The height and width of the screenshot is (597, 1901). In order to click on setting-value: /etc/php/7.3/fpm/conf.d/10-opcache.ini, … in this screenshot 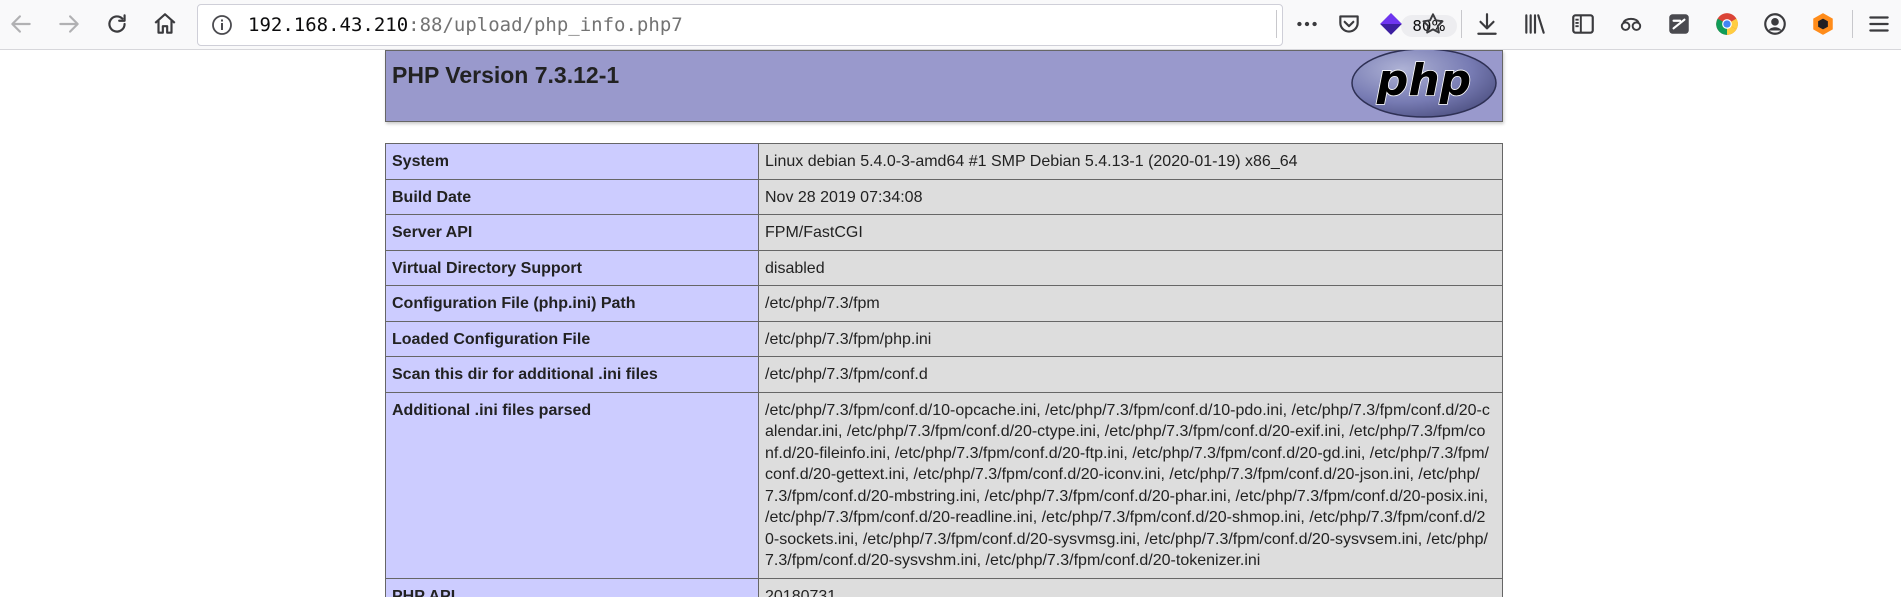, I will do `click(1130, 485)`.